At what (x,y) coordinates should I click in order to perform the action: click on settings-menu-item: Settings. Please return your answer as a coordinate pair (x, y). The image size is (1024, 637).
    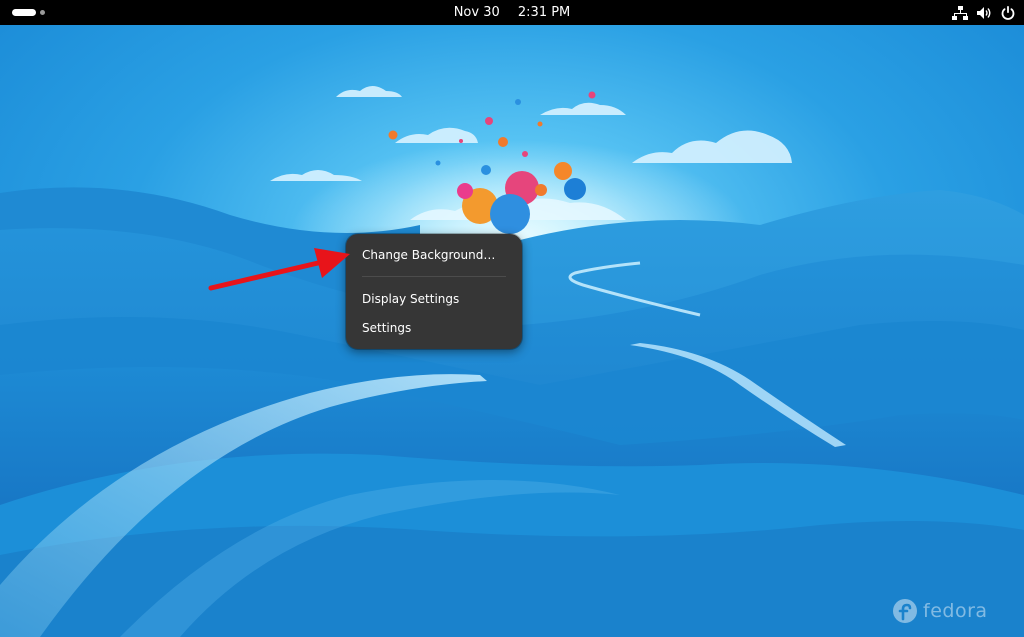
    Looking at the image, I should click on (434, 328).